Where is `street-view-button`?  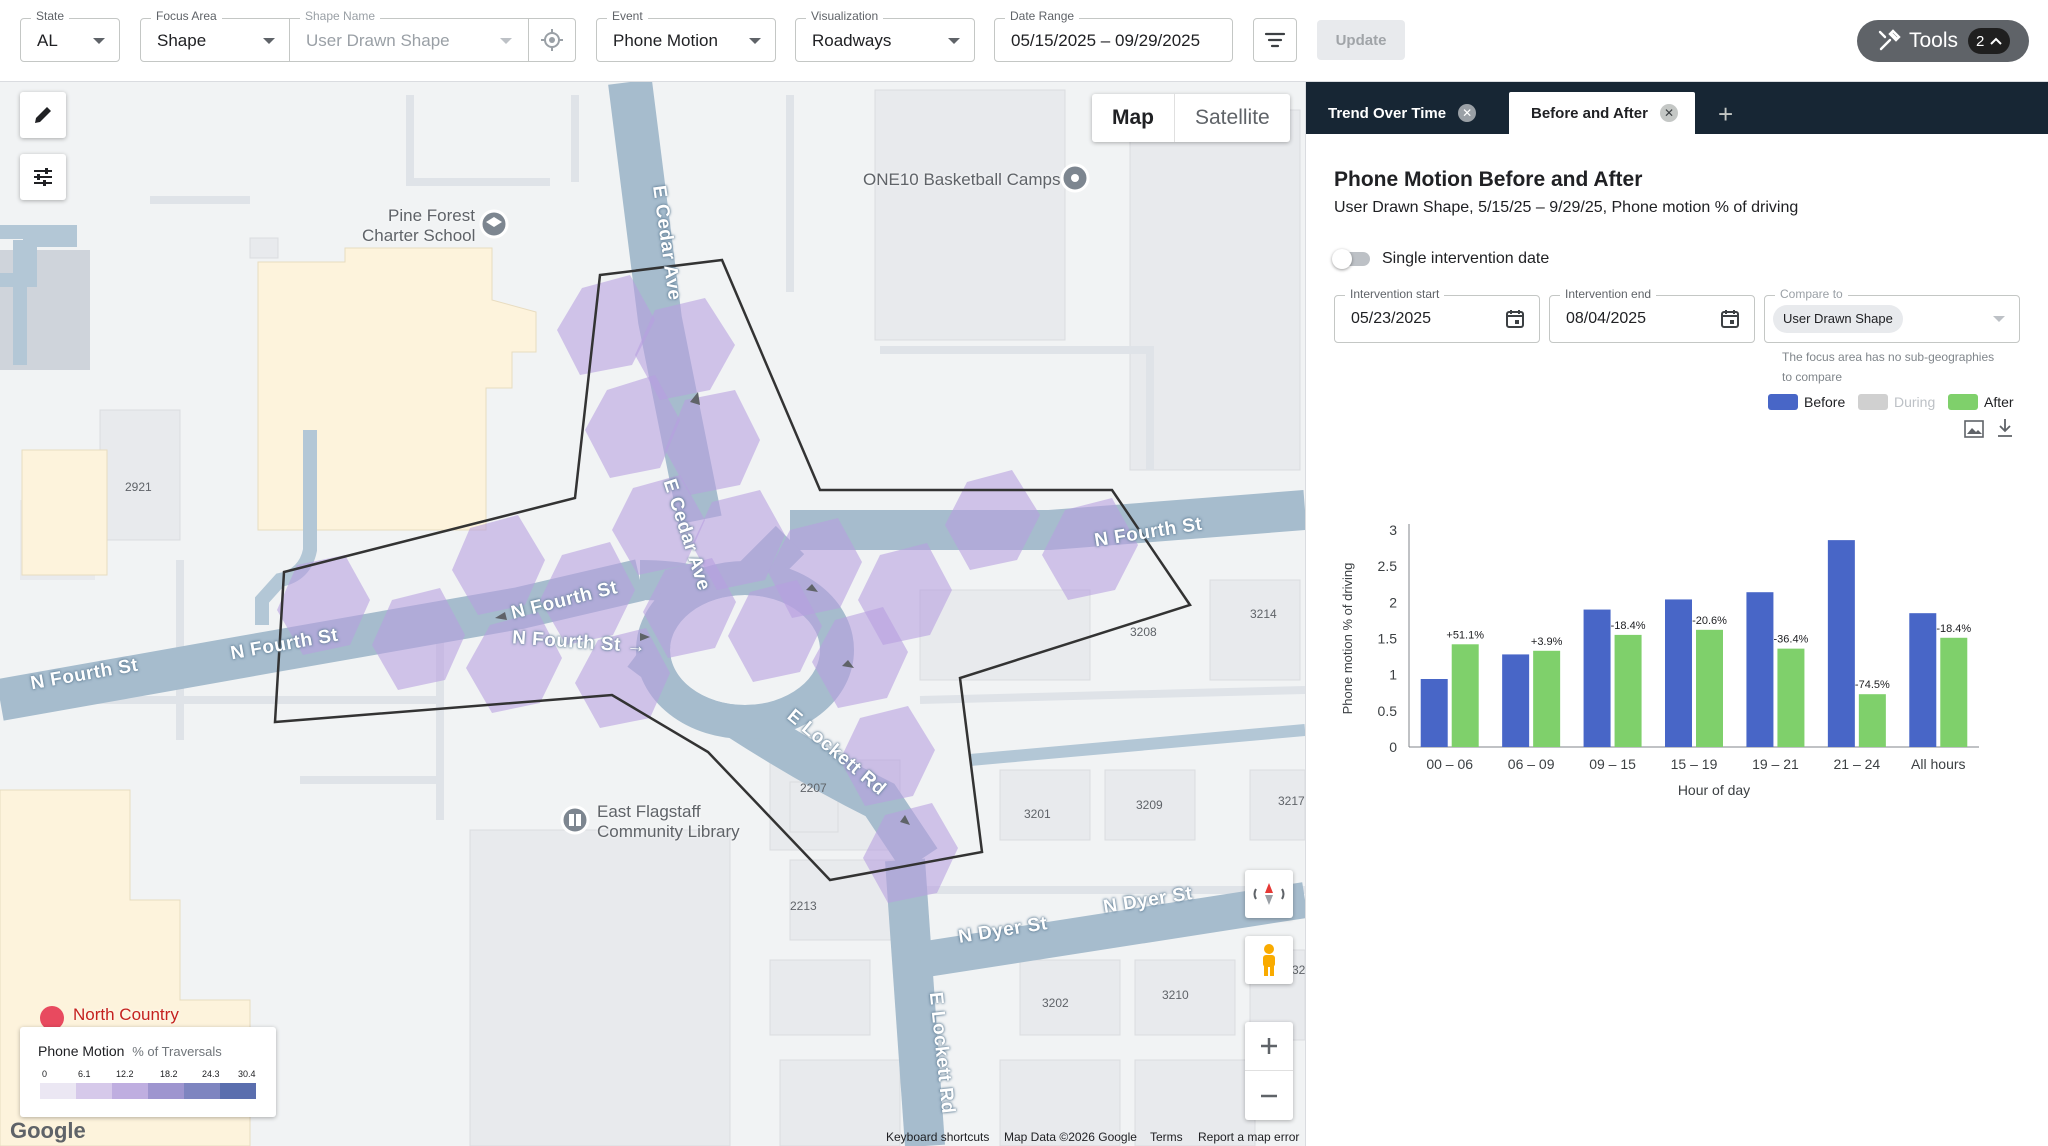
street-view-button is located at coordinates (1269, 960).